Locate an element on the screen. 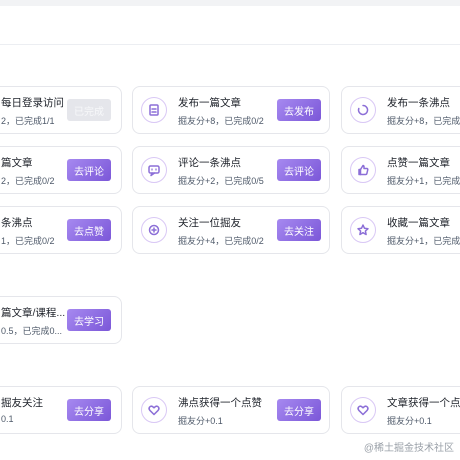 The image size is (460, 460). like-button: 去点赞 is located at coordinates (89, 230).